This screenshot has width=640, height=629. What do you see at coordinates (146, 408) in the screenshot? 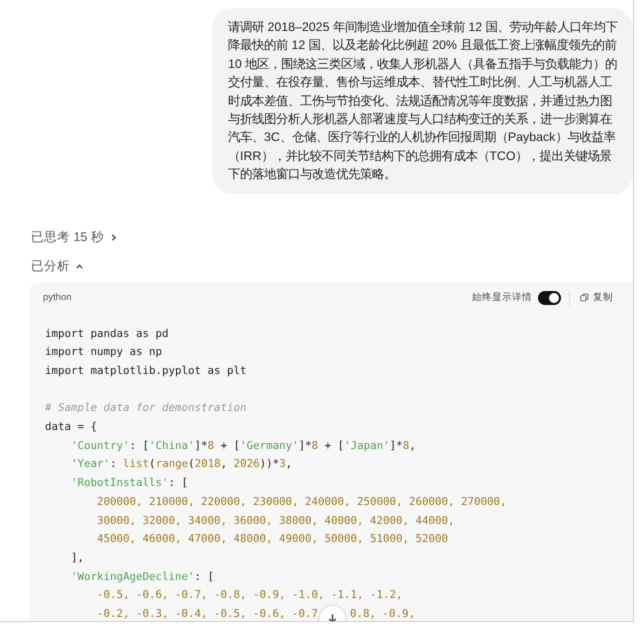
I see `code-line: # Sample data for demonstration` at bounding box center [146, 408].